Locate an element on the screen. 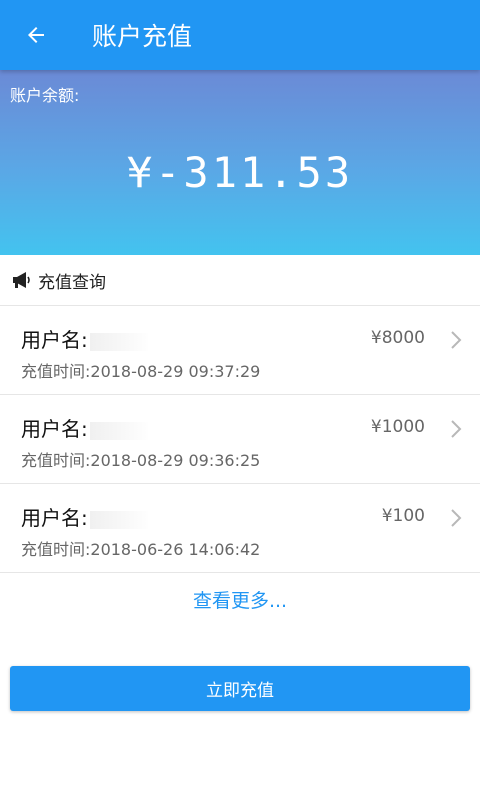 The width and height of the screenshot is (480, 800). recharge-now-button: 立即充值 is located at coordinates (240, 688).